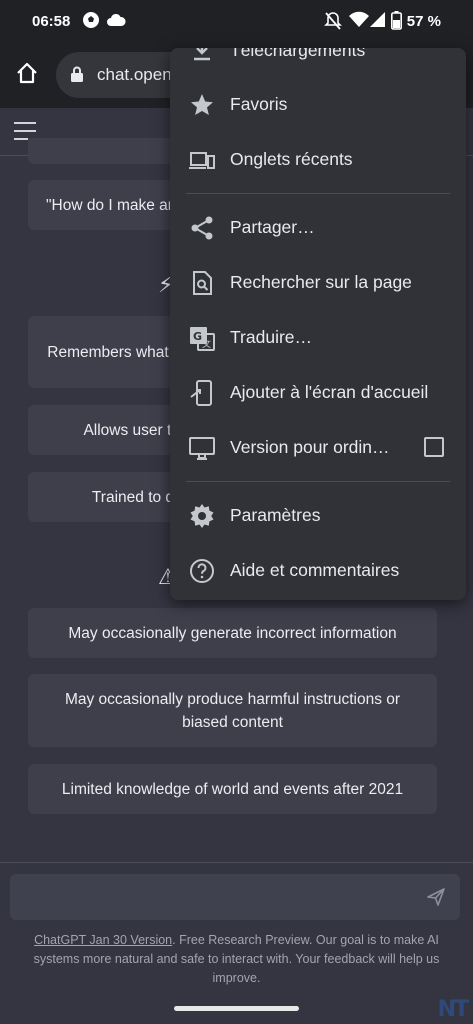 Image resolution: width=473 pixels, height=1024 pixels. I want to click on cloud-icon, so click(116, 22).